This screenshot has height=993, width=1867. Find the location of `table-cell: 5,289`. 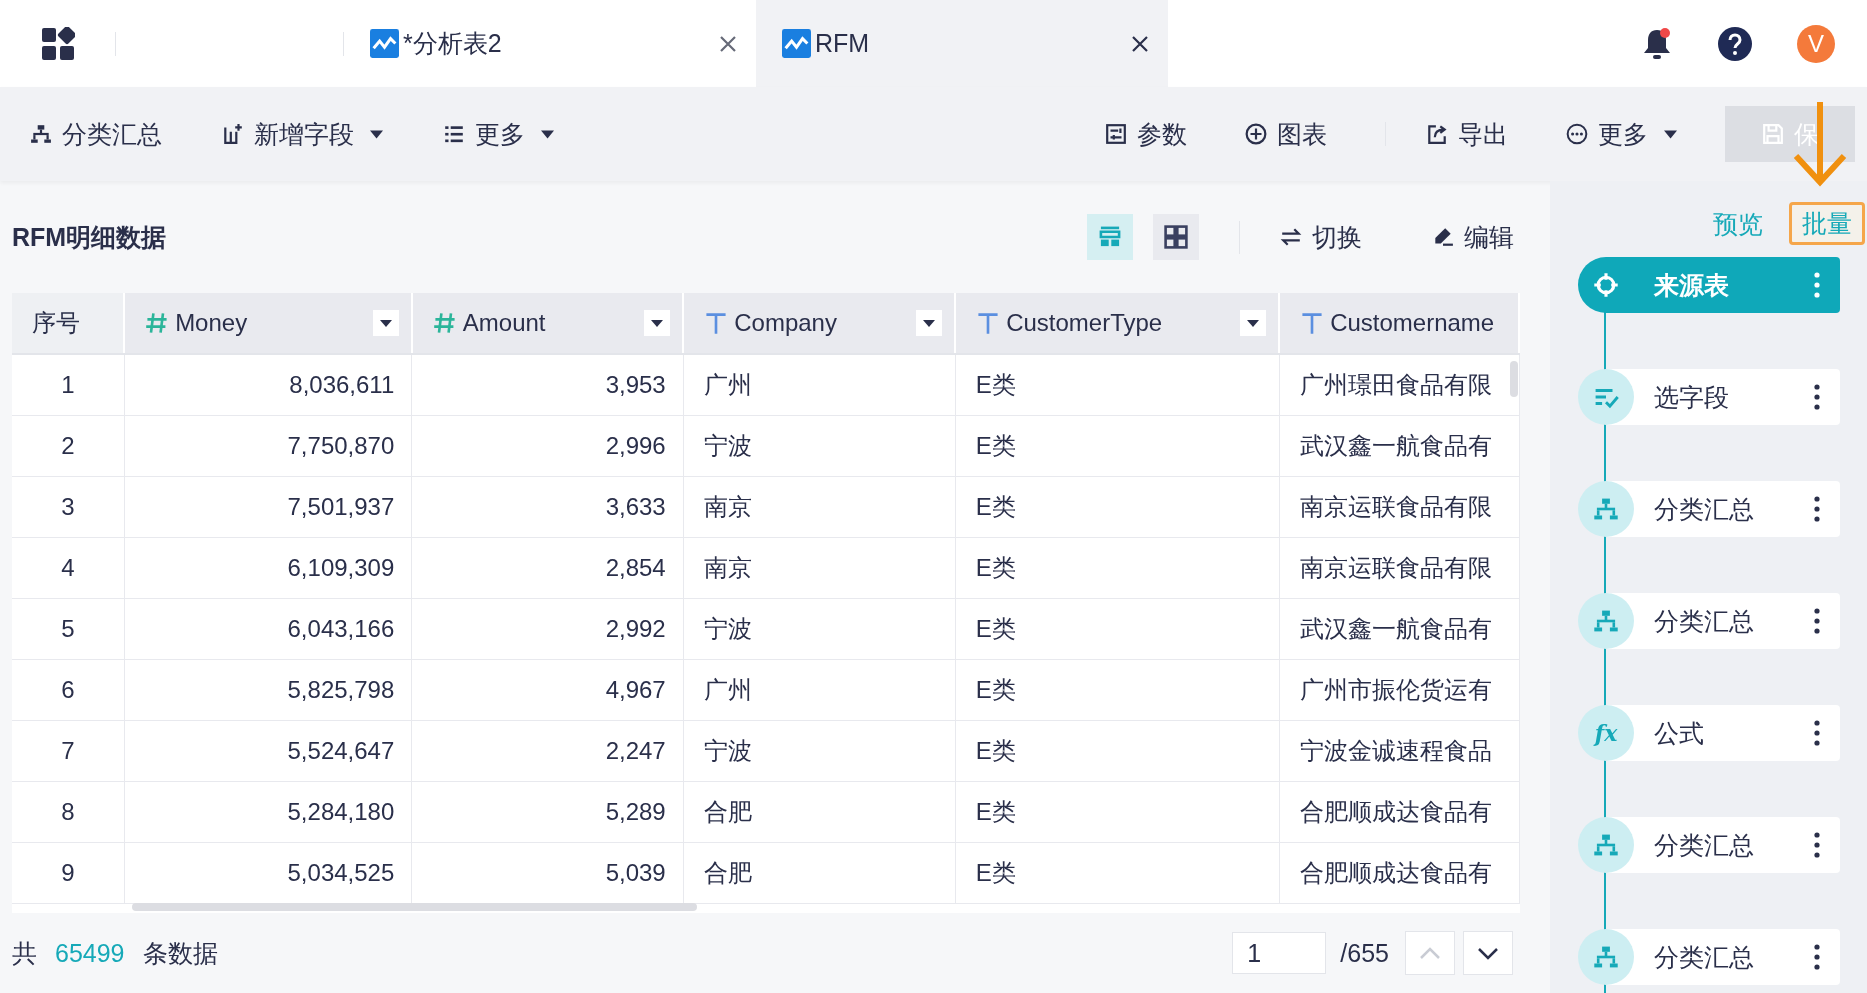

table-cell: 5,289 is located at coordinates (635, 811).